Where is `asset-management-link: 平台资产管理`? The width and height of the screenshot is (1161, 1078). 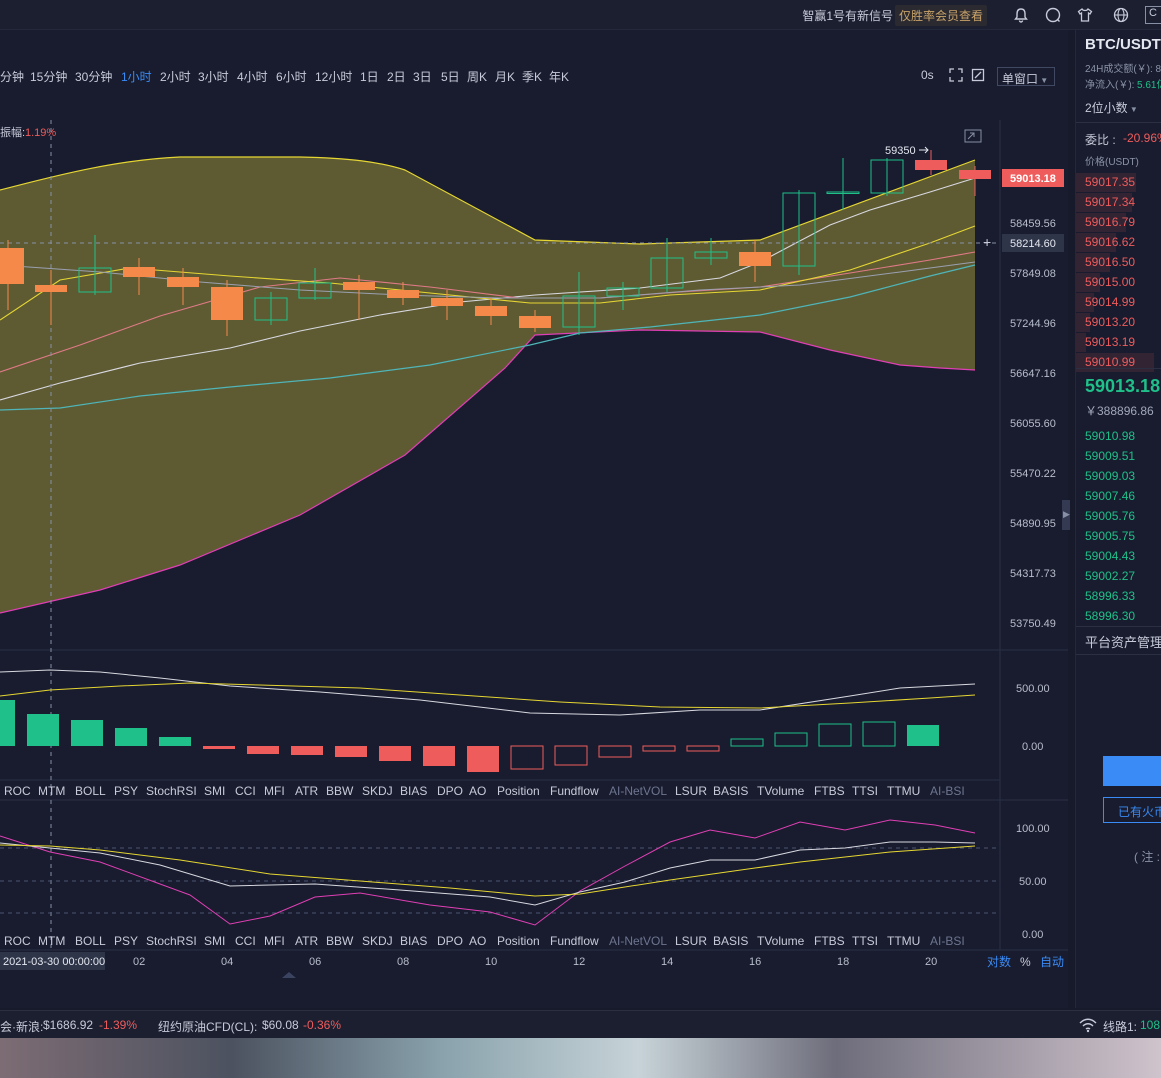 asset-management-link: 平台资产管理 is located at coordinates (1123, 641).